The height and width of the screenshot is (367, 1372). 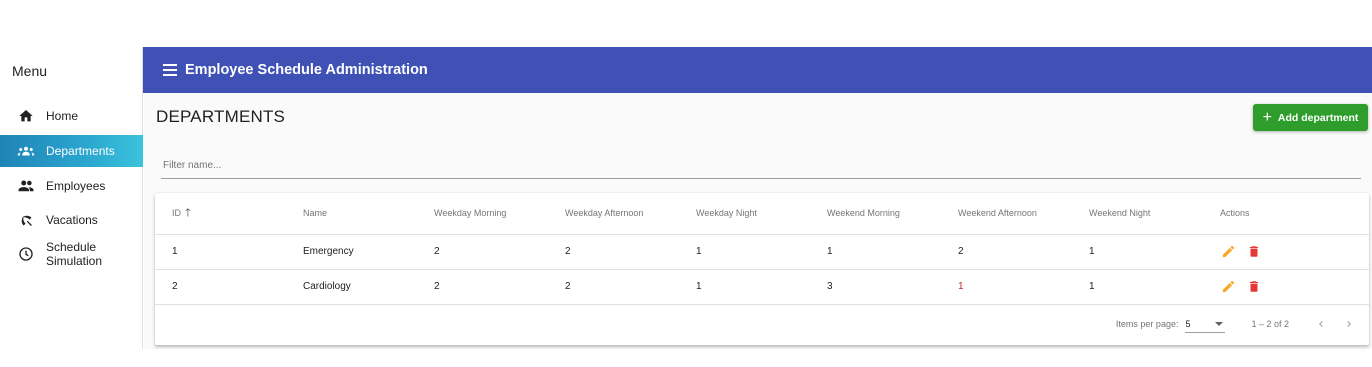 I want to click on items-per-page-value: 5, so click(x=1188, y=323).